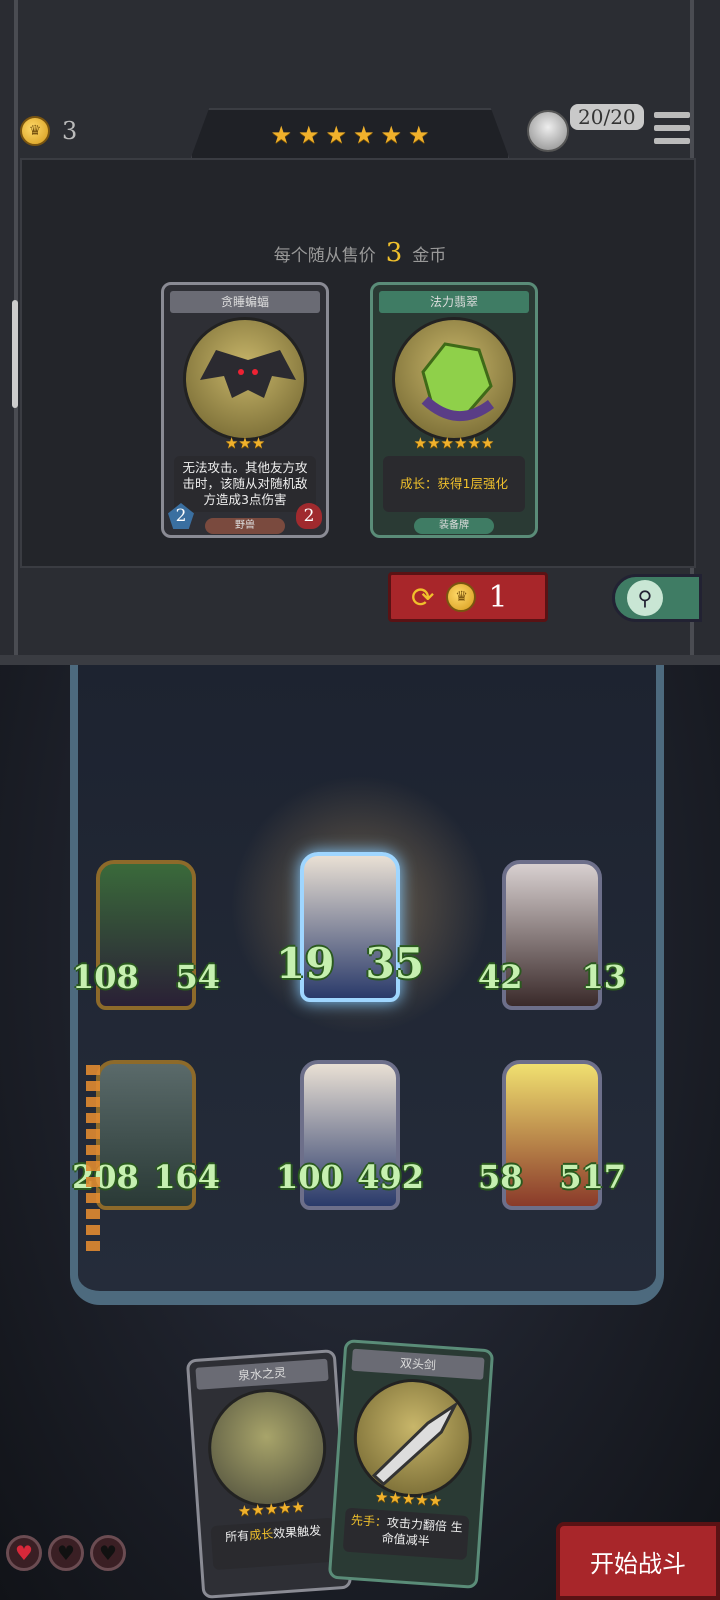 This screenshot has width=720, height=1600. Describe the element at coordinates (552, 1135) in the screenshot. I see `board-unit: 58 517` at that location.